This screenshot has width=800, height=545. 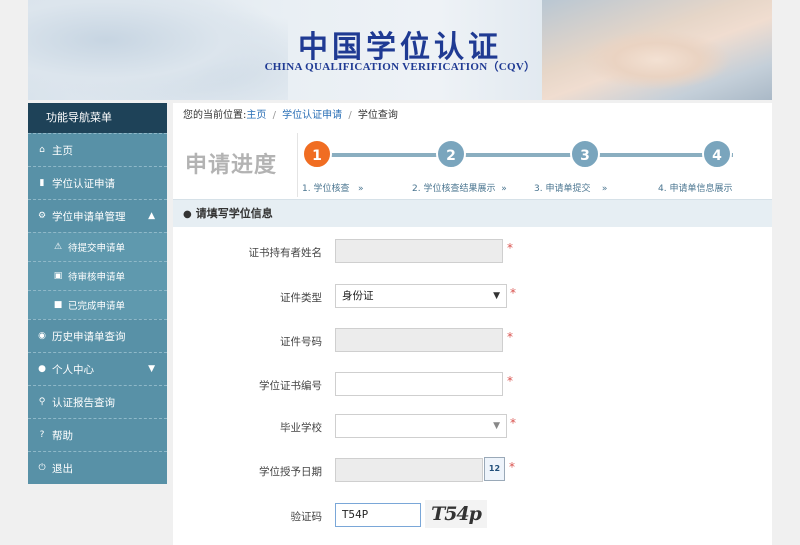 I want to click on step-3-label: 3. 申请单提交 », so click(x=571, y=189).